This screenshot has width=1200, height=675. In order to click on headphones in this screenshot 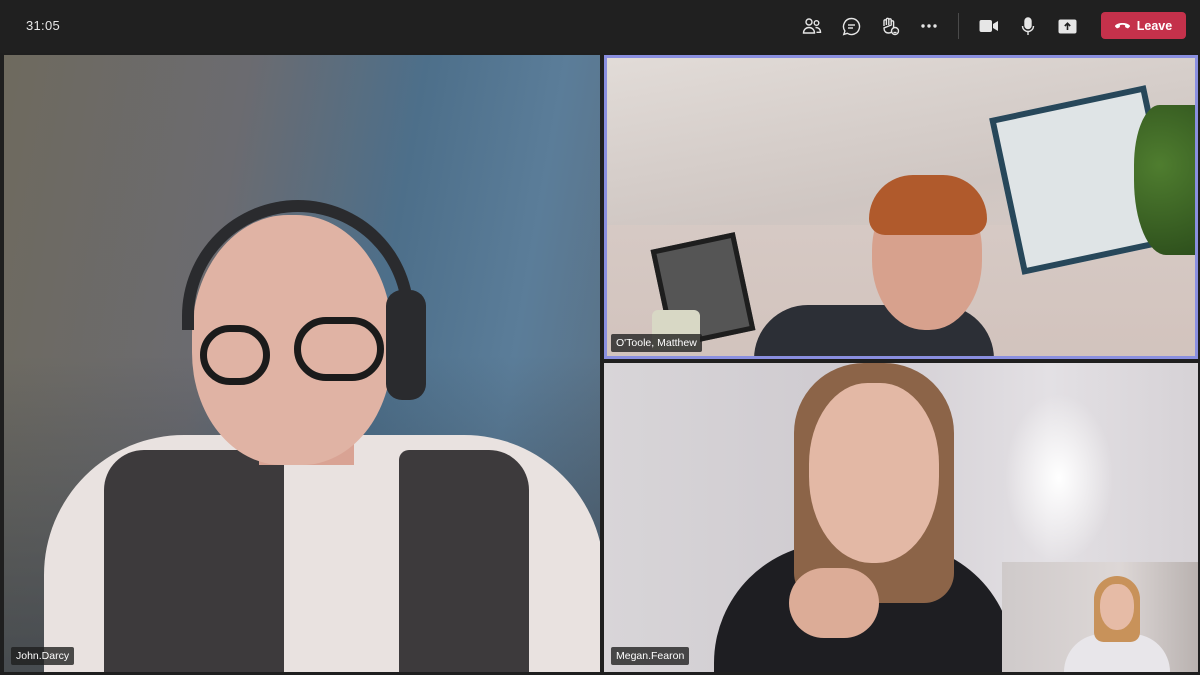, I will do `click(298, 265)`.